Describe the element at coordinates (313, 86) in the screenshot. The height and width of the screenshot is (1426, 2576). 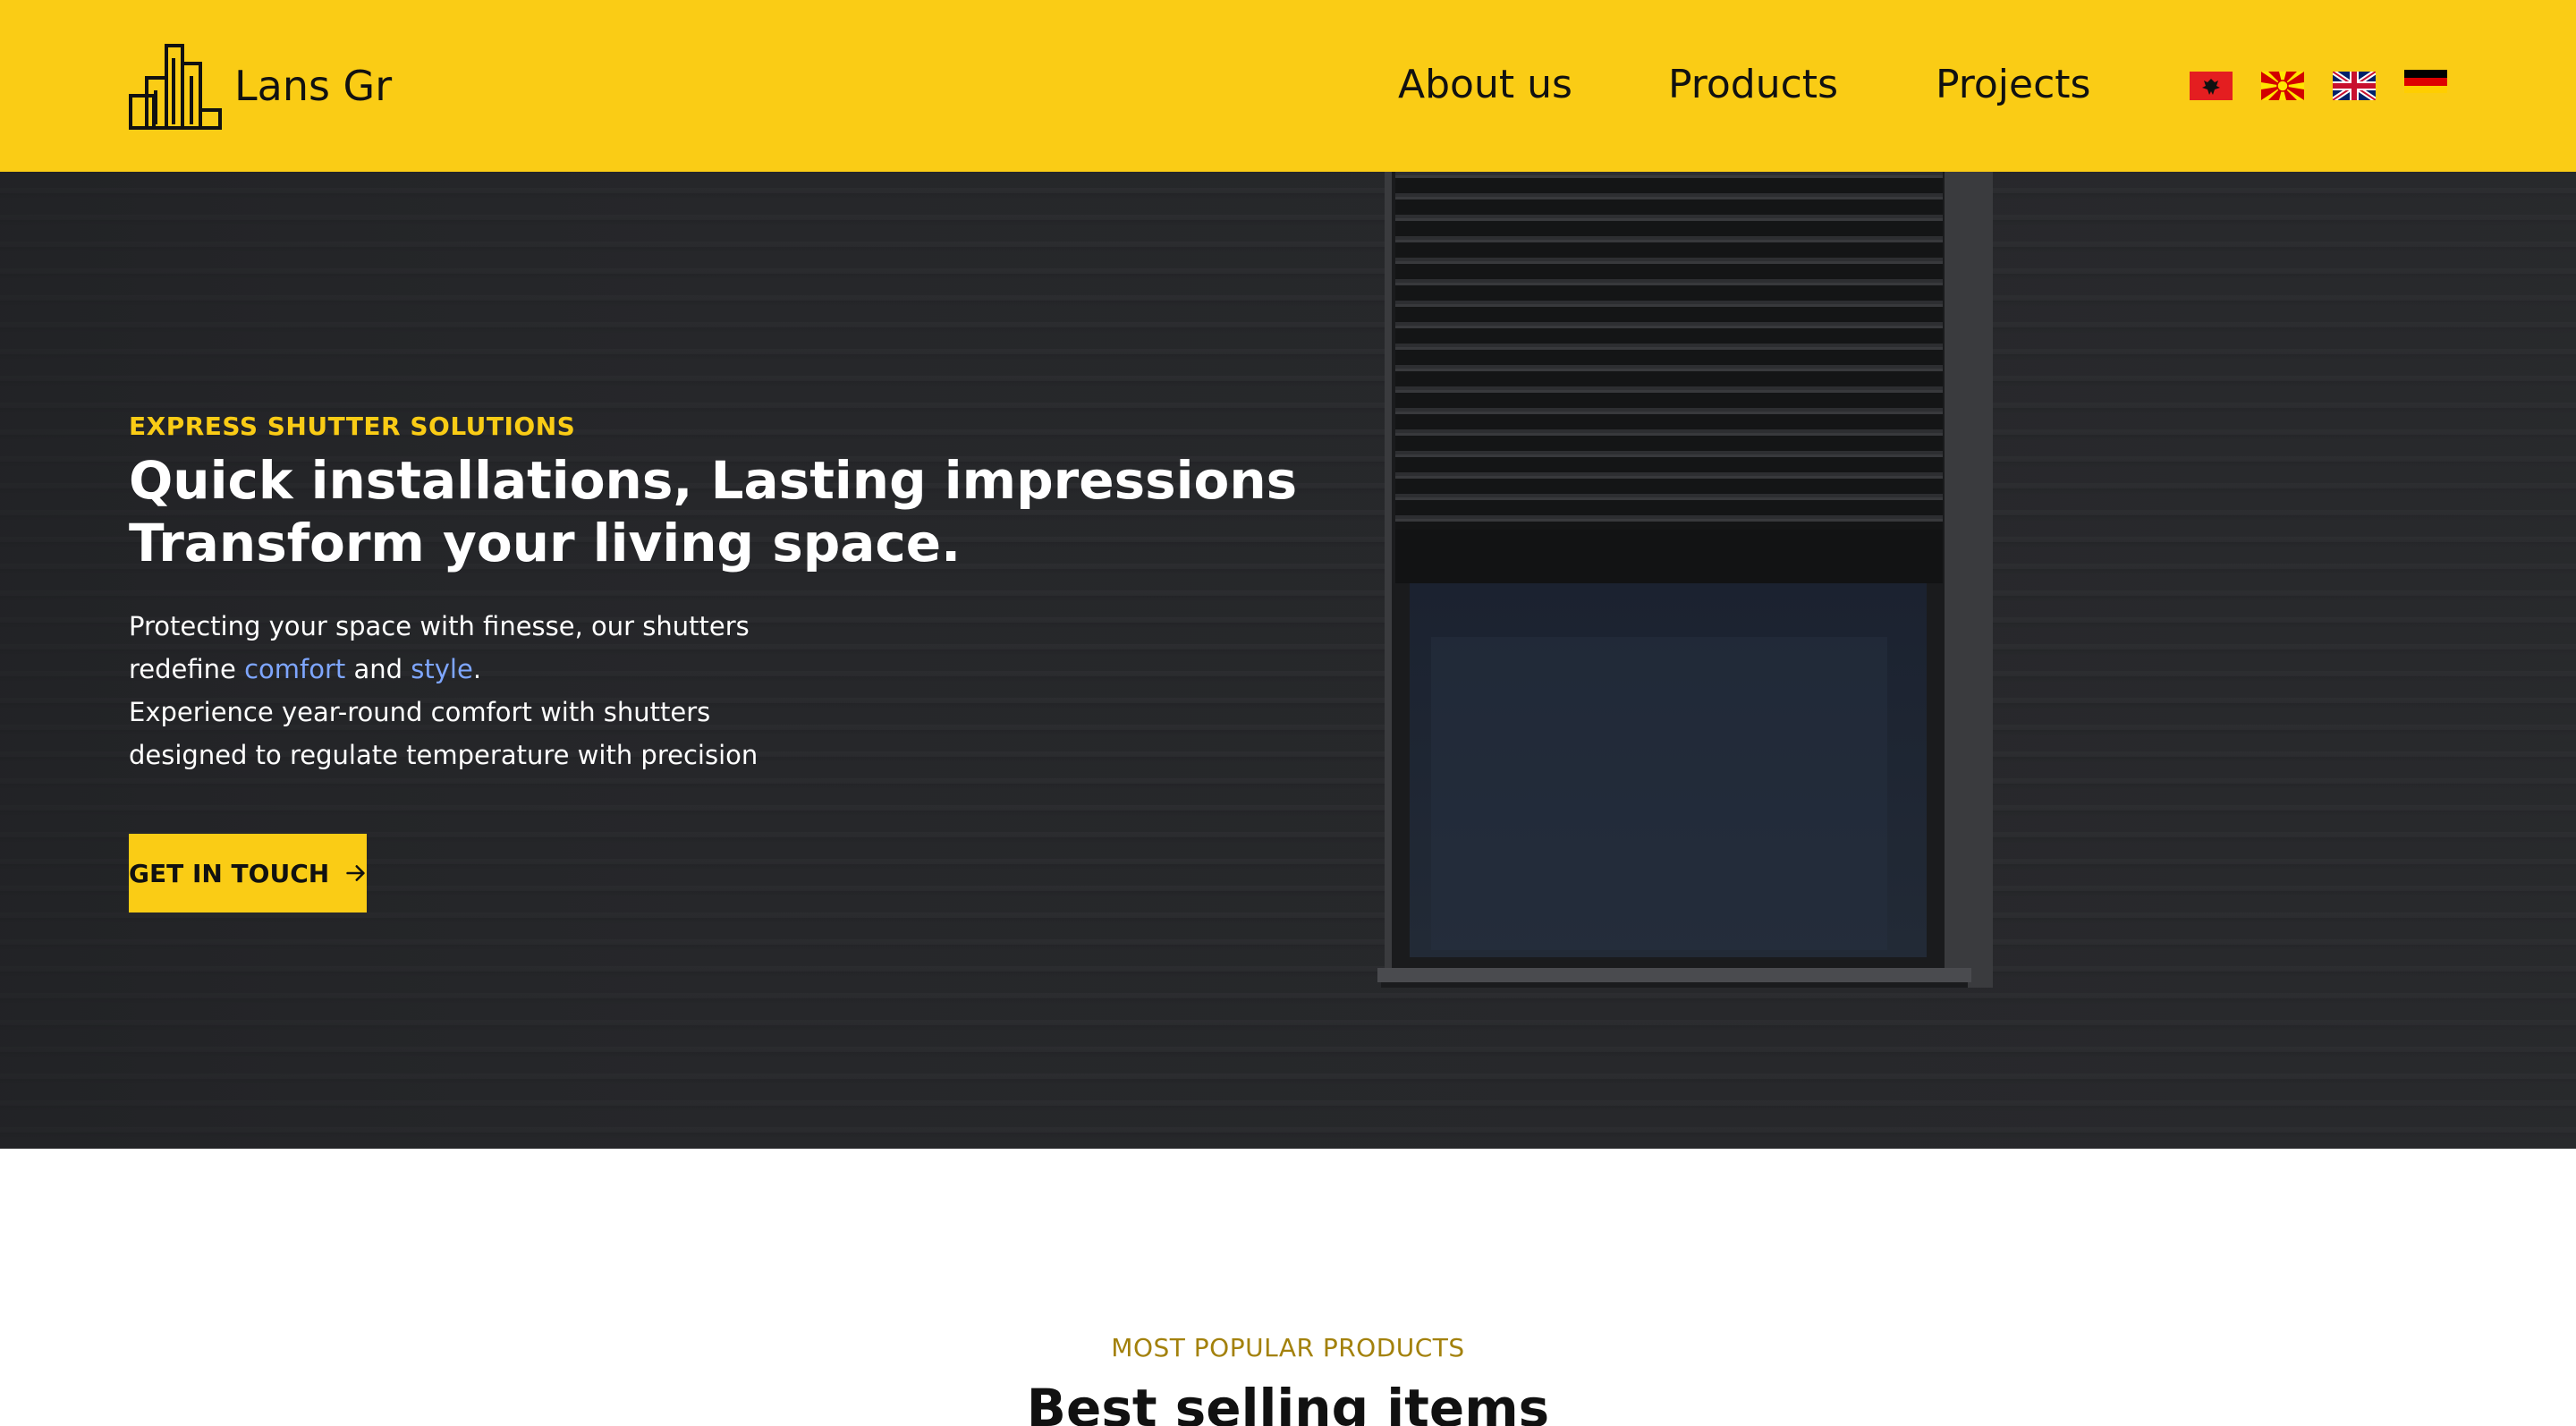
I see `brand-name: Lans Gr` at that location.